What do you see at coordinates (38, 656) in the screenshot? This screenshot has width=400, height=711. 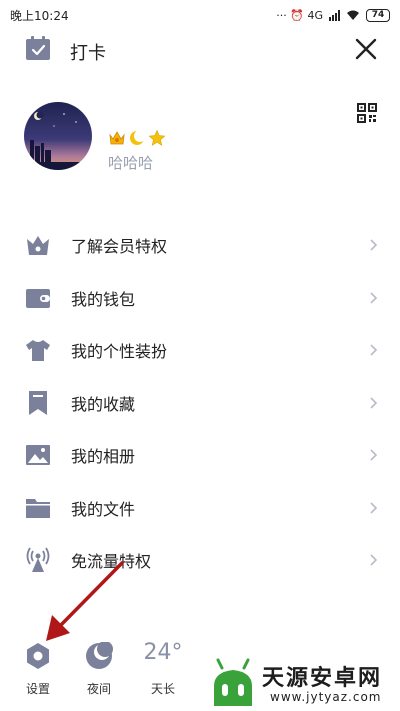 I see `gear-icon` at bounding box center [38, 656].